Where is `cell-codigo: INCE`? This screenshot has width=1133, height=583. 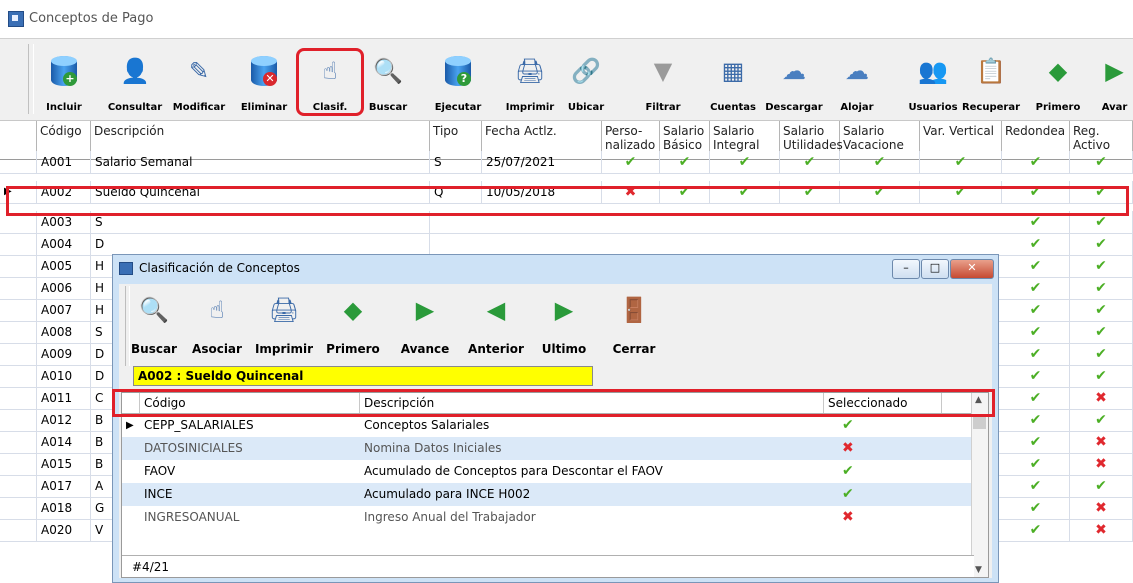 cell-codigo: INCE is located at coordinates (158, 494).